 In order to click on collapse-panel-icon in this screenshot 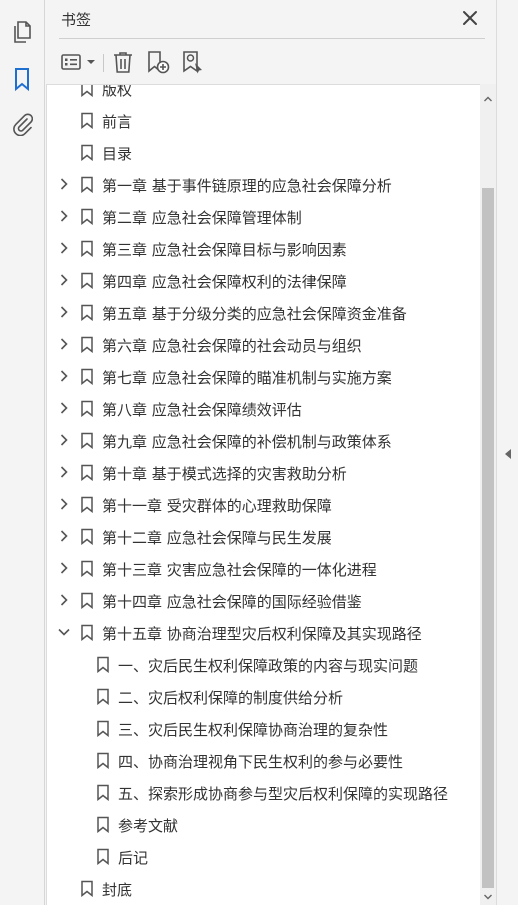, I will do `click(508, 454)`.